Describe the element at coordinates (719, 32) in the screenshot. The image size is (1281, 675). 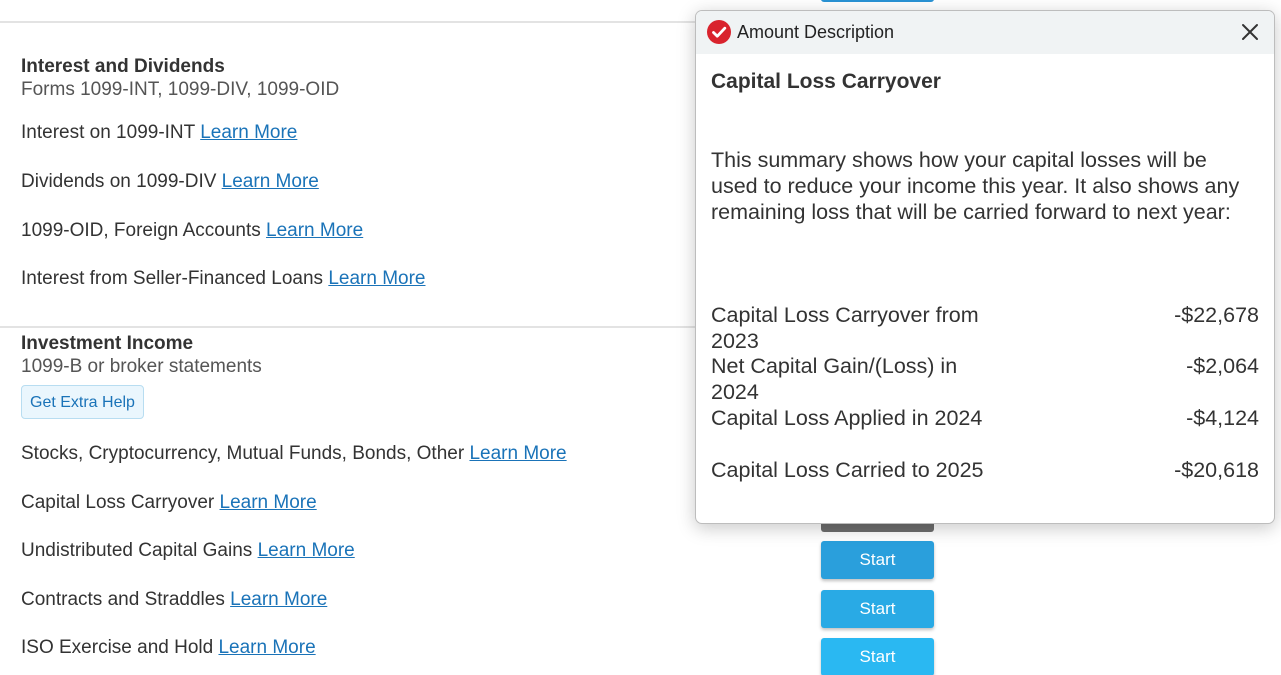
I see `check-circle-icon` at that location.